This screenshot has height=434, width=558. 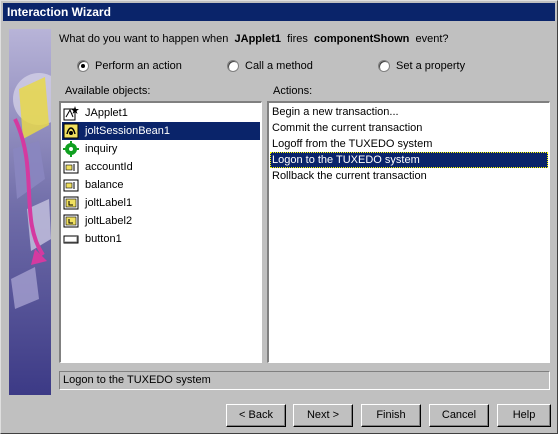 What do you see at coordinates (71, 239) in the screenshot?
I see `button-icon` at bounding box center [71, 239].